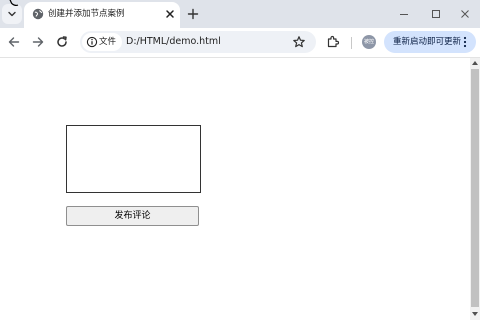 The image size is (480, 320). I want to click on back-arrow-icon, so click(14, 42).